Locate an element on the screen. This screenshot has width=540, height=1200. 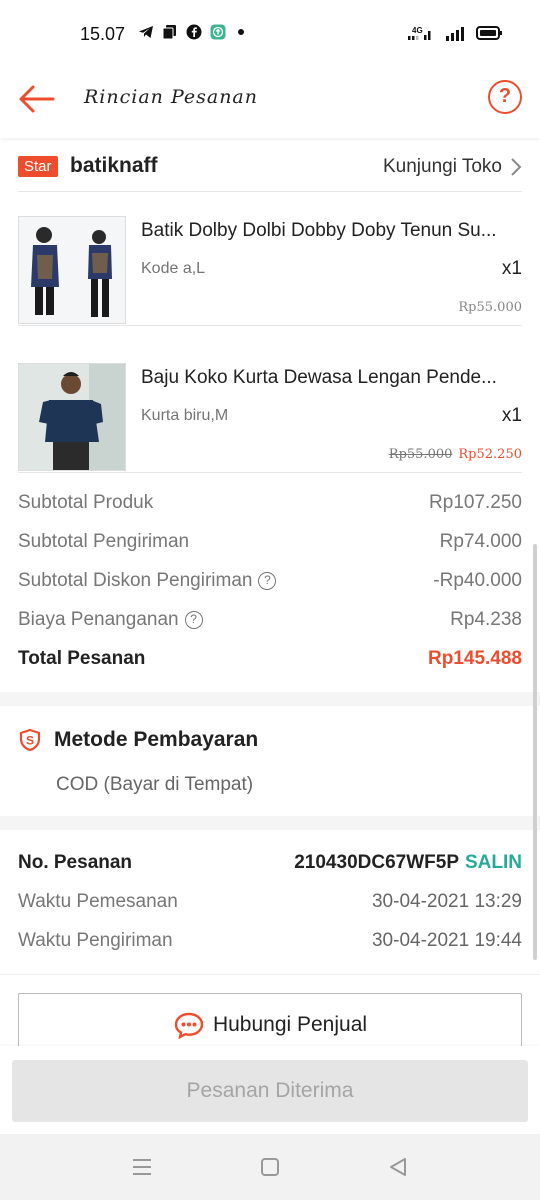
page-title: Rincian Pesanan is located at coordinates (171, 97).